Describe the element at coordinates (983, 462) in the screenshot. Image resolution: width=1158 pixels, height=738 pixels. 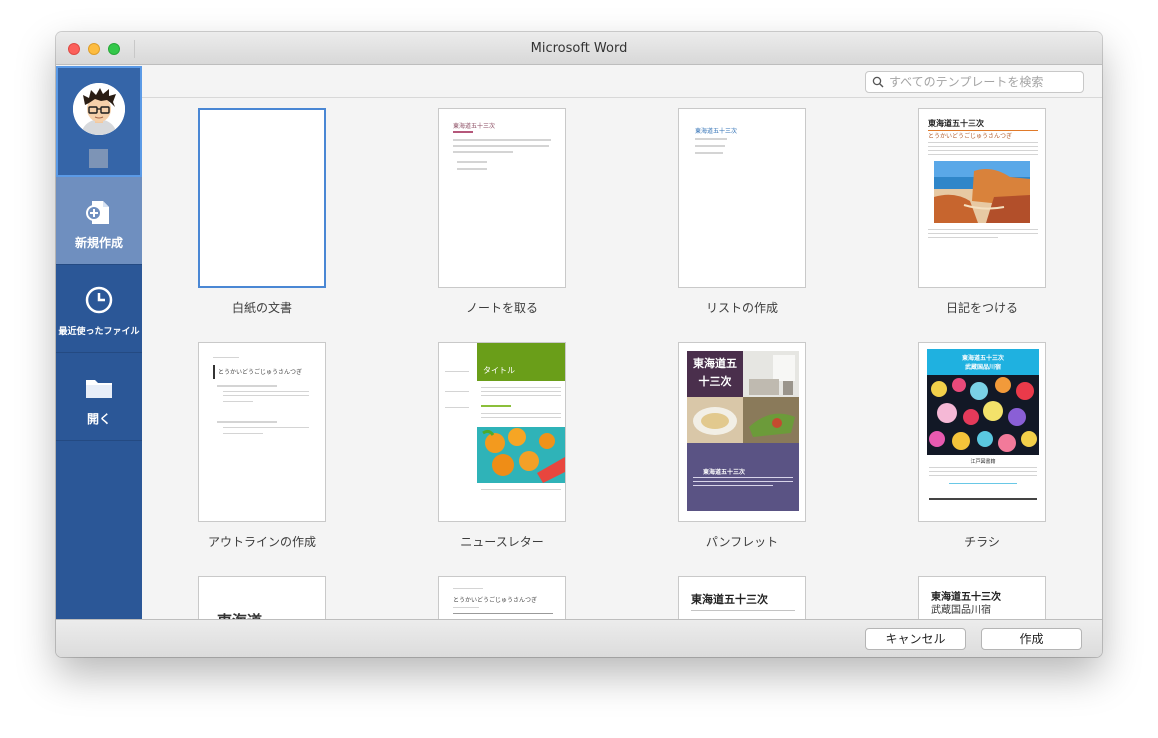
I see `thumbnail-body-heading: 江戸図書籍` at that location.